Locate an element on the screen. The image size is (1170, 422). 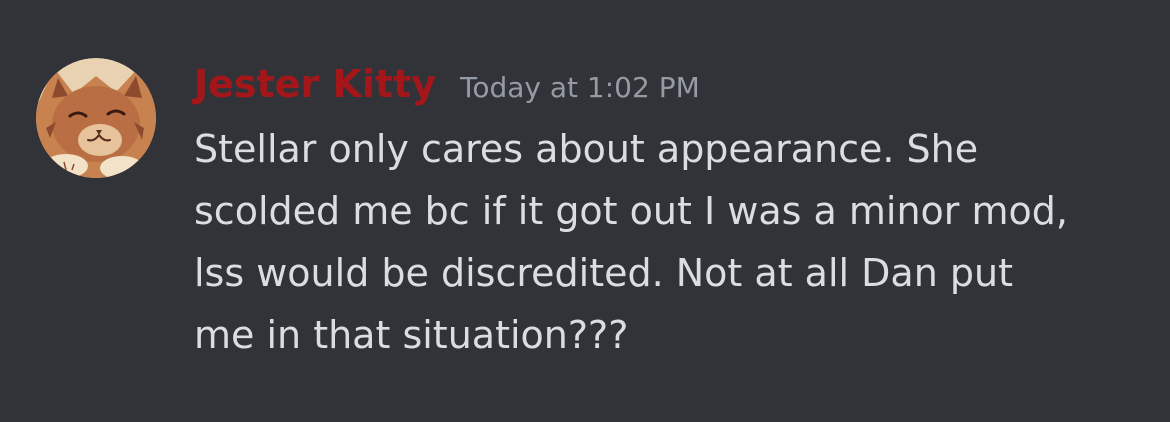
message-header: Jester Kitty Today at 1:02 PM is located at coordinates (447, 84).